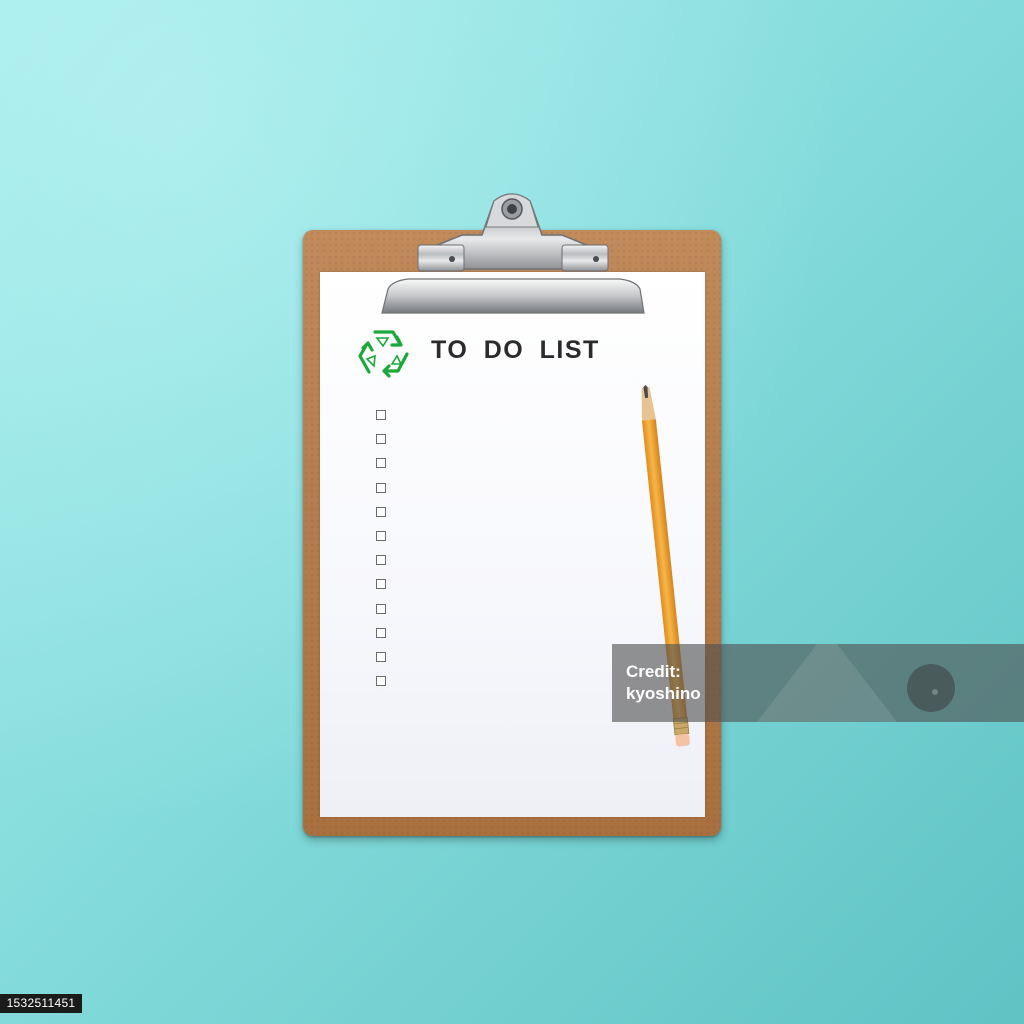 The width and height of the screenshot is (1024, 1024). I want to click on page-title: TO DO LIST, so click(515, 350).